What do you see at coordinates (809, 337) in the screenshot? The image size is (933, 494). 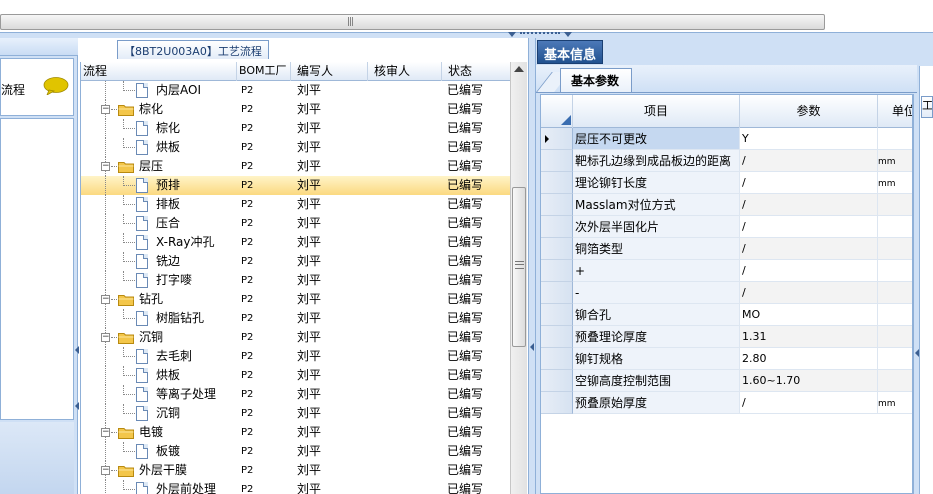 I see `param-value-cell: 1.31` at bounding box center [809, 337].